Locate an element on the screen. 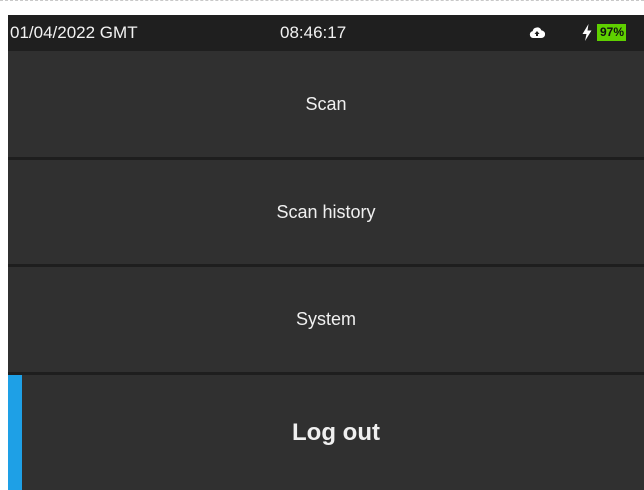  status-date: 01/04/2022 GMT is located at coordinates (74, 32).